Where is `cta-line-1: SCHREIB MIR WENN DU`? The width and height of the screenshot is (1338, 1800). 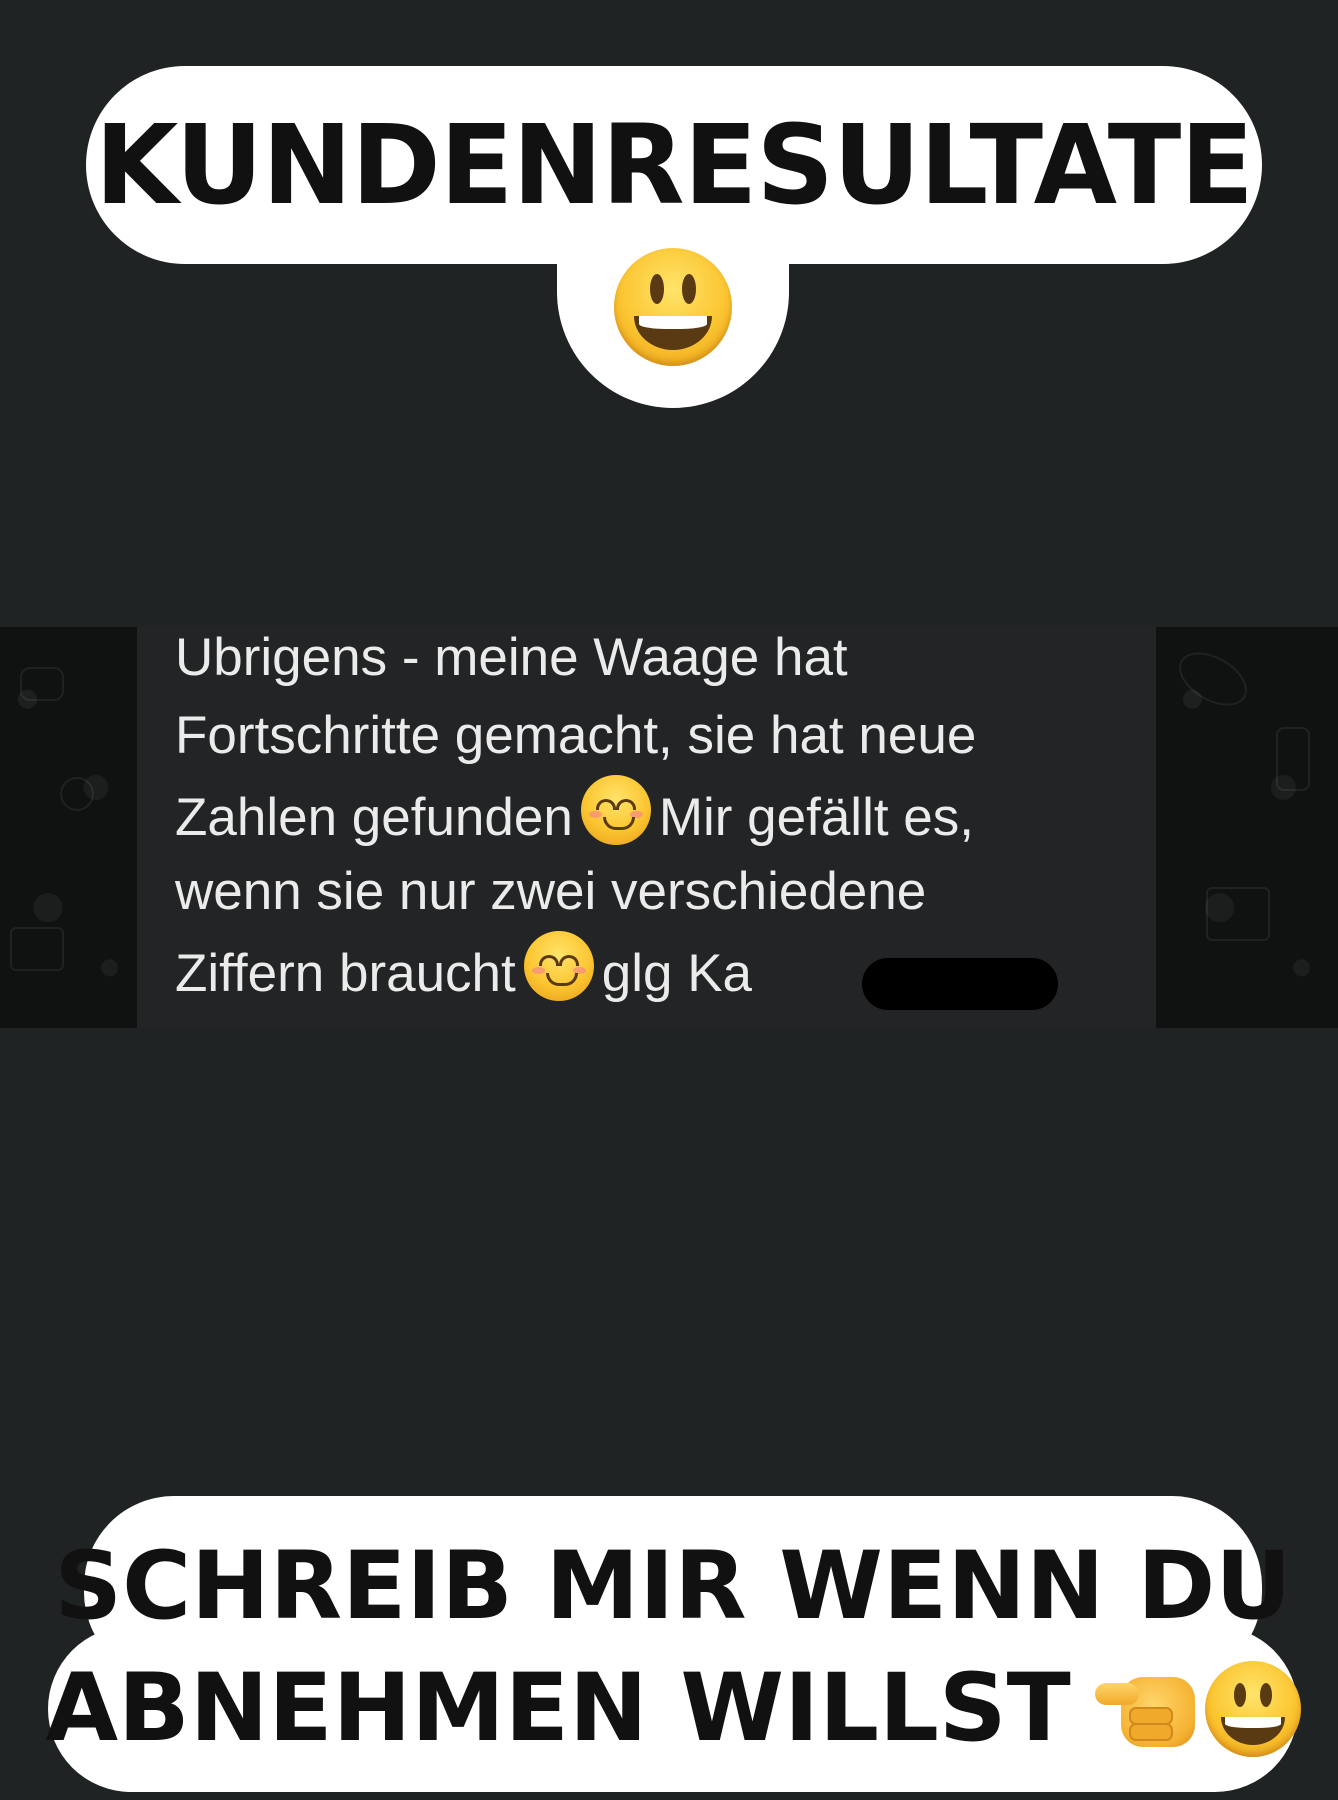
cta-line-1: SCHREIB MIR WENN DU is located at coordinates (673, 1586).